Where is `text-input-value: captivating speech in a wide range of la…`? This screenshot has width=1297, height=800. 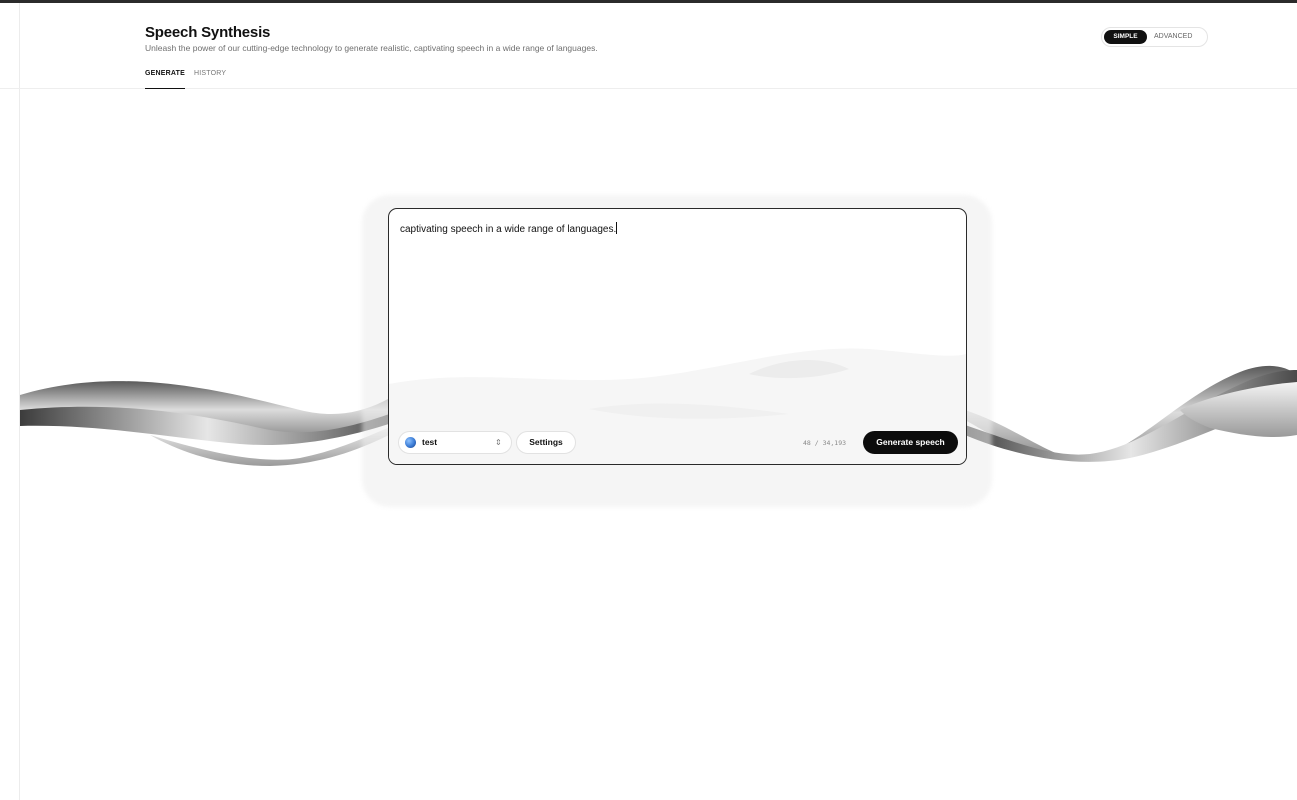 text-input-value: captivating speech in a wide range of la… is located at coordinates (508, 229).